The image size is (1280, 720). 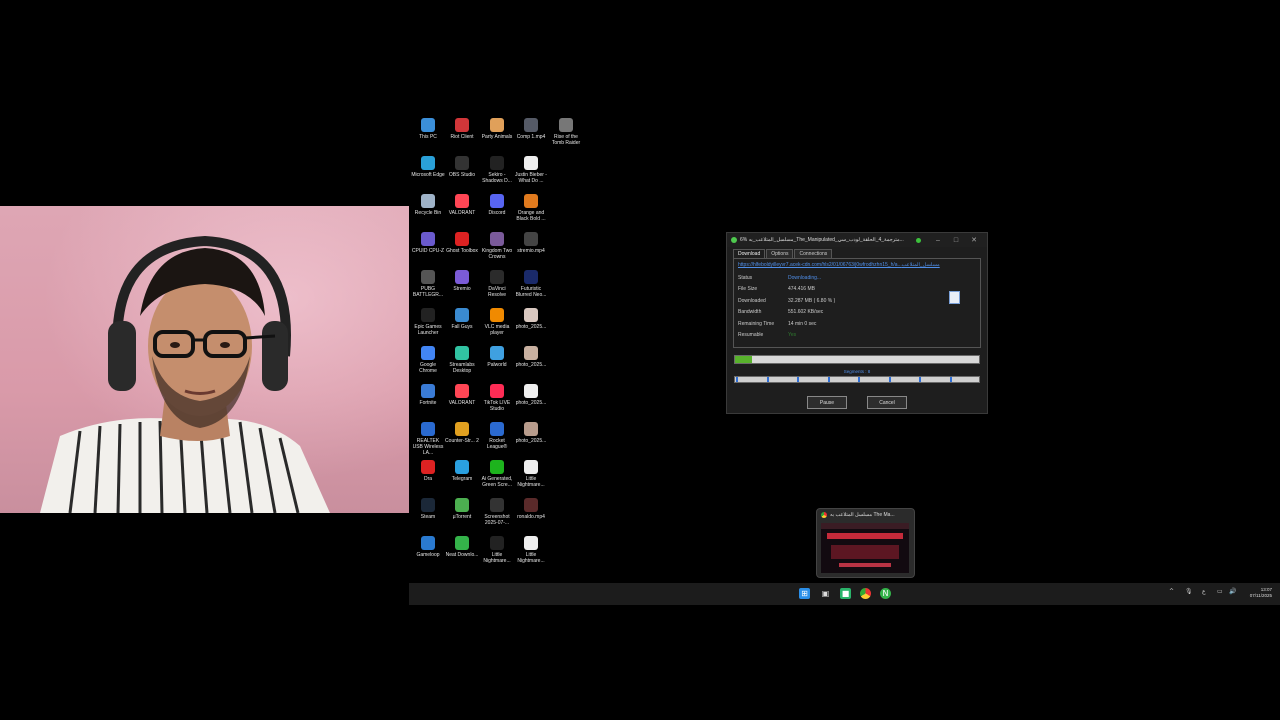 I want to click on video-thumb-icon, so click(x=531, y=505).